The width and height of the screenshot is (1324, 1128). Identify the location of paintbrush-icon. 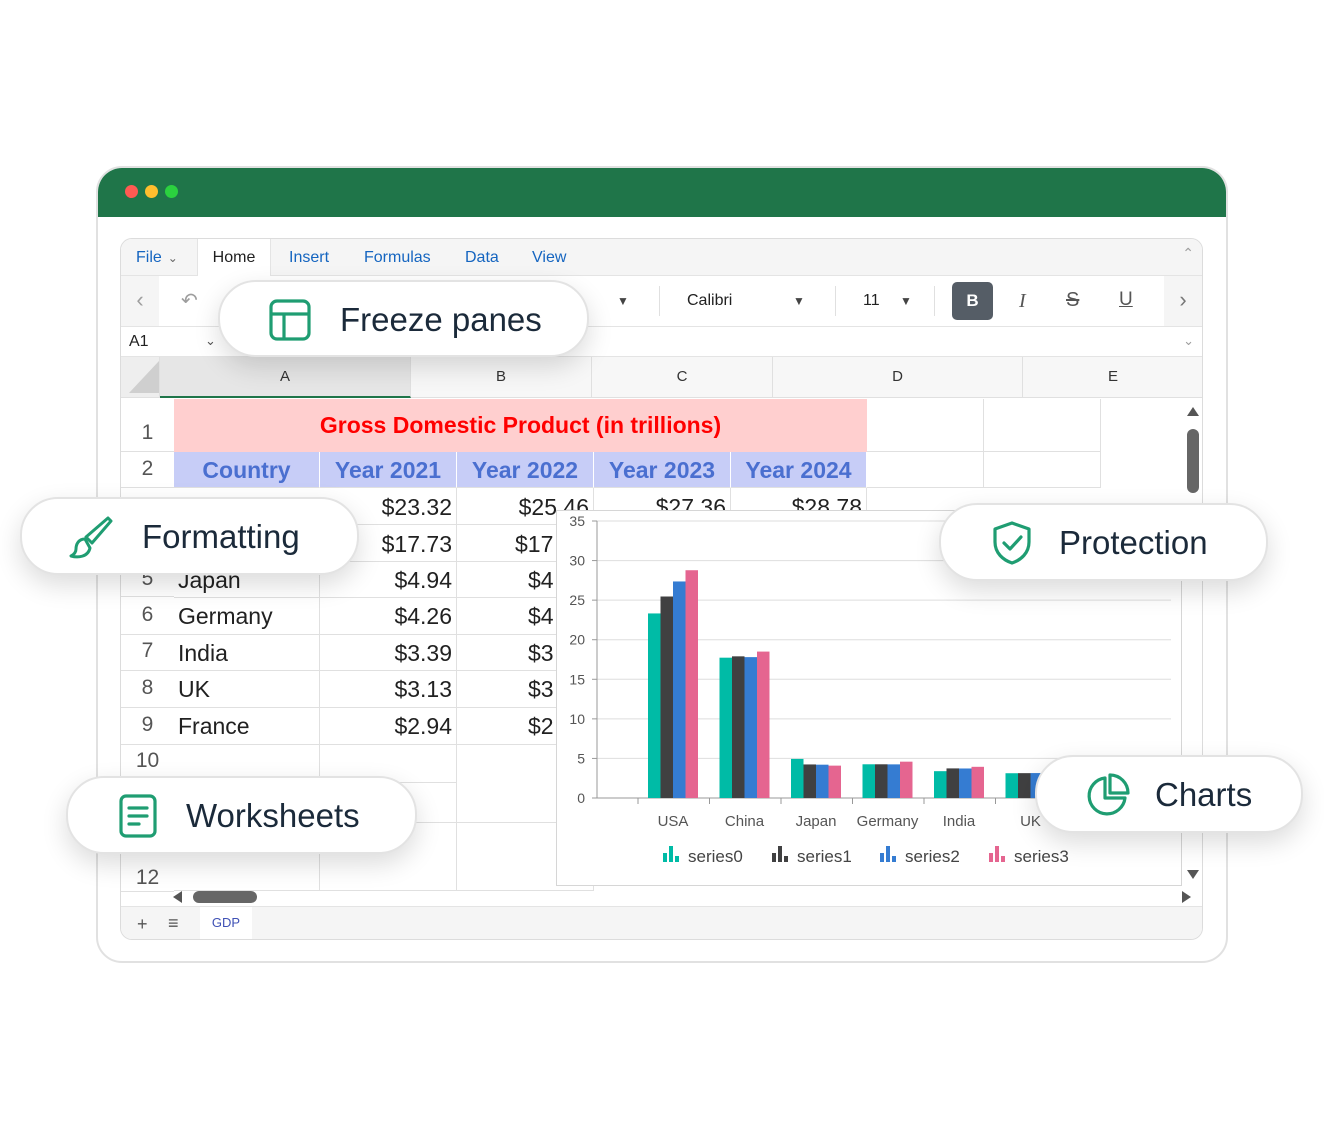
(91, 537).